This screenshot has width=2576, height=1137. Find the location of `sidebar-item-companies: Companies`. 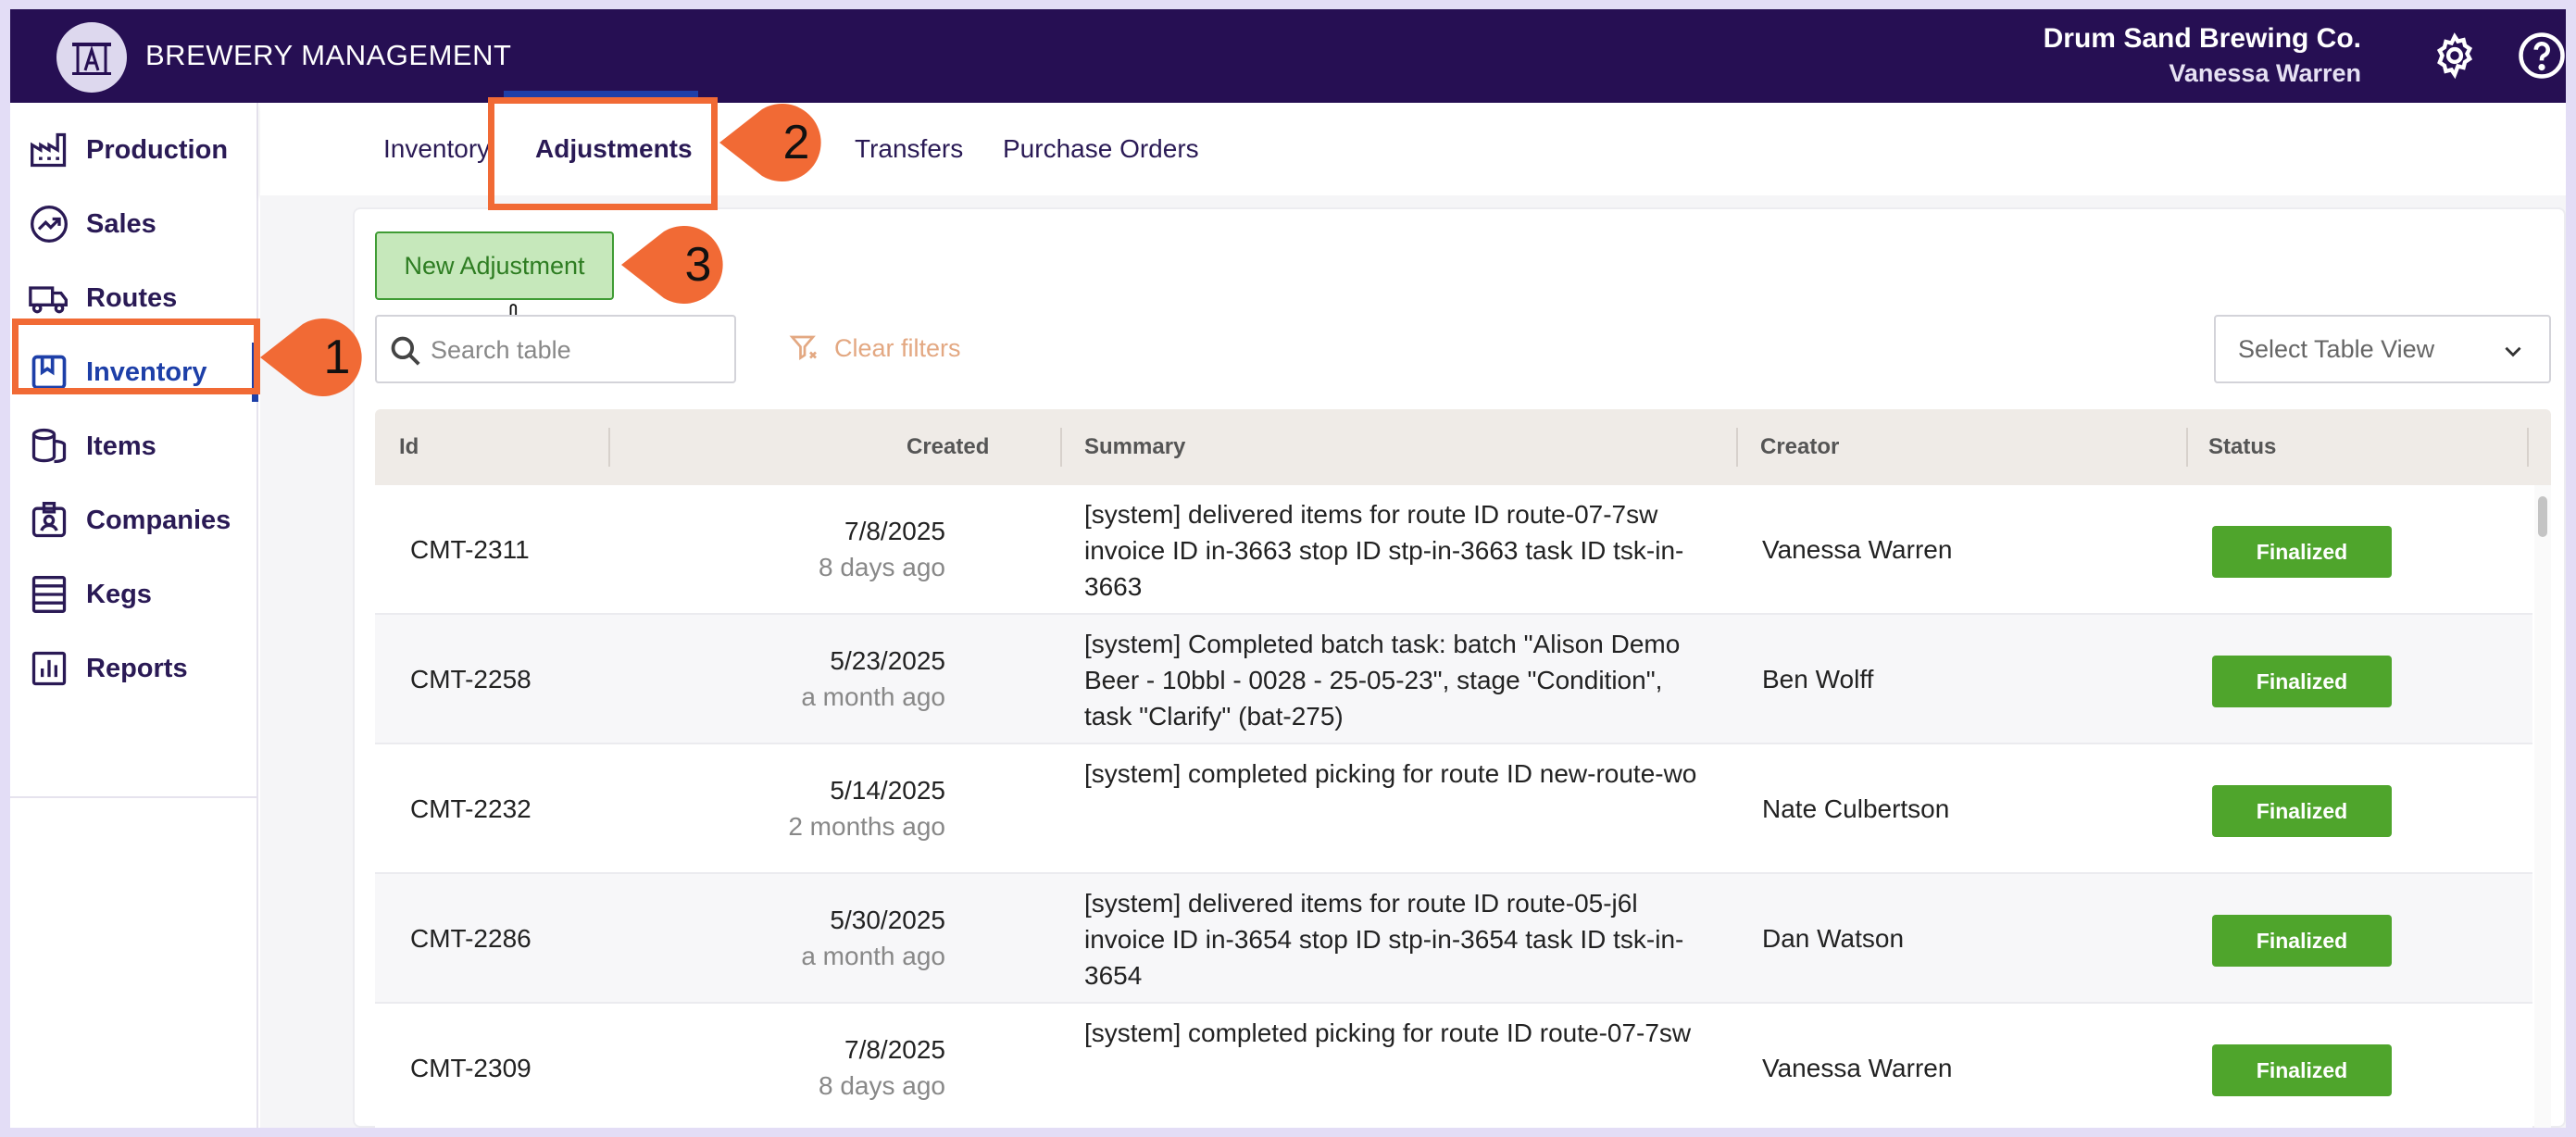

sidebar-item-companies: Companies is located at coordinates (134, 520).